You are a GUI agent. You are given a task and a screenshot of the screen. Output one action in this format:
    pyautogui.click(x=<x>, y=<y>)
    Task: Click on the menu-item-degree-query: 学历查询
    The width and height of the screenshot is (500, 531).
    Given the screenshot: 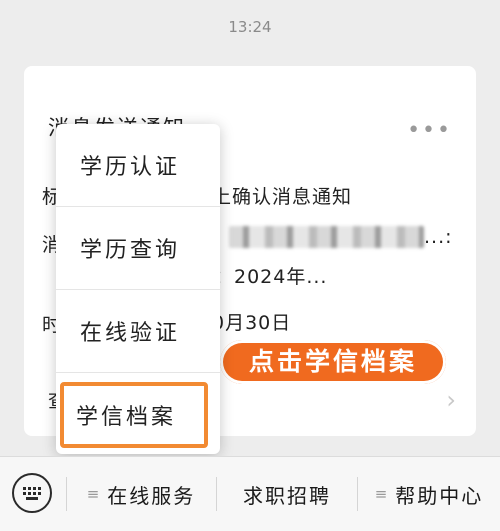 What is the action you would take?
    pyautogui.click(x=138, y=248)
    